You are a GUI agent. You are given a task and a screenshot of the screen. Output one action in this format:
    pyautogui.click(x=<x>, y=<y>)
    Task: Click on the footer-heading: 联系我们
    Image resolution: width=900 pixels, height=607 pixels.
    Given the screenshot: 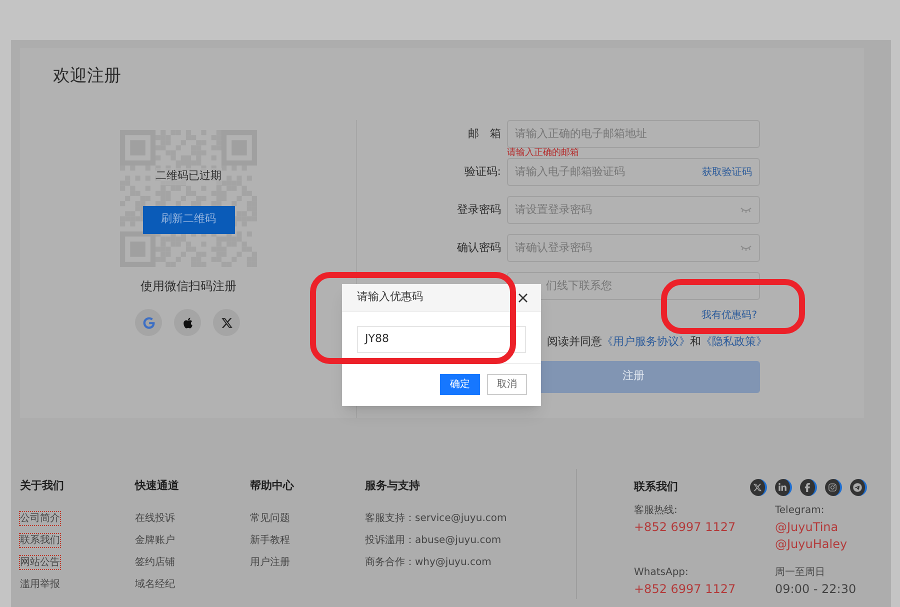 What is the action you would take?
    pyautogui.click(x=656, y=487)
    